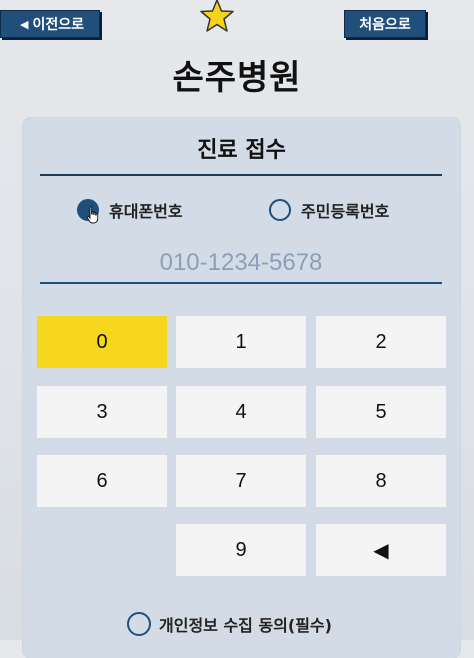 The image size is (474, 658). What do you see at coordinates (102, 481) in the screenshot?
I see `keypad-key-6: 6` at bounding box center [102, 481].